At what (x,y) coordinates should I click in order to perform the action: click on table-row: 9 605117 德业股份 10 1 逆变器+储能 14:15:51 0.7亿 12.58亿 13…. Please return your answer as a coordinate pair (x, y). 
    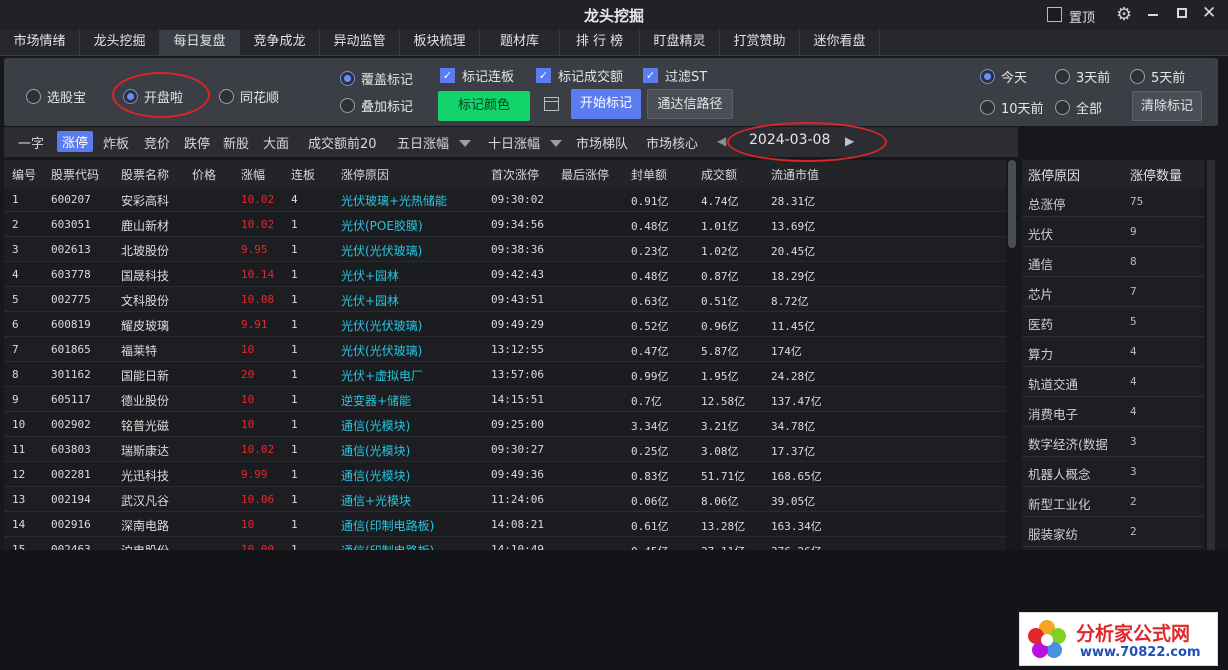
    Looking at the image, I should click on (505, 399).